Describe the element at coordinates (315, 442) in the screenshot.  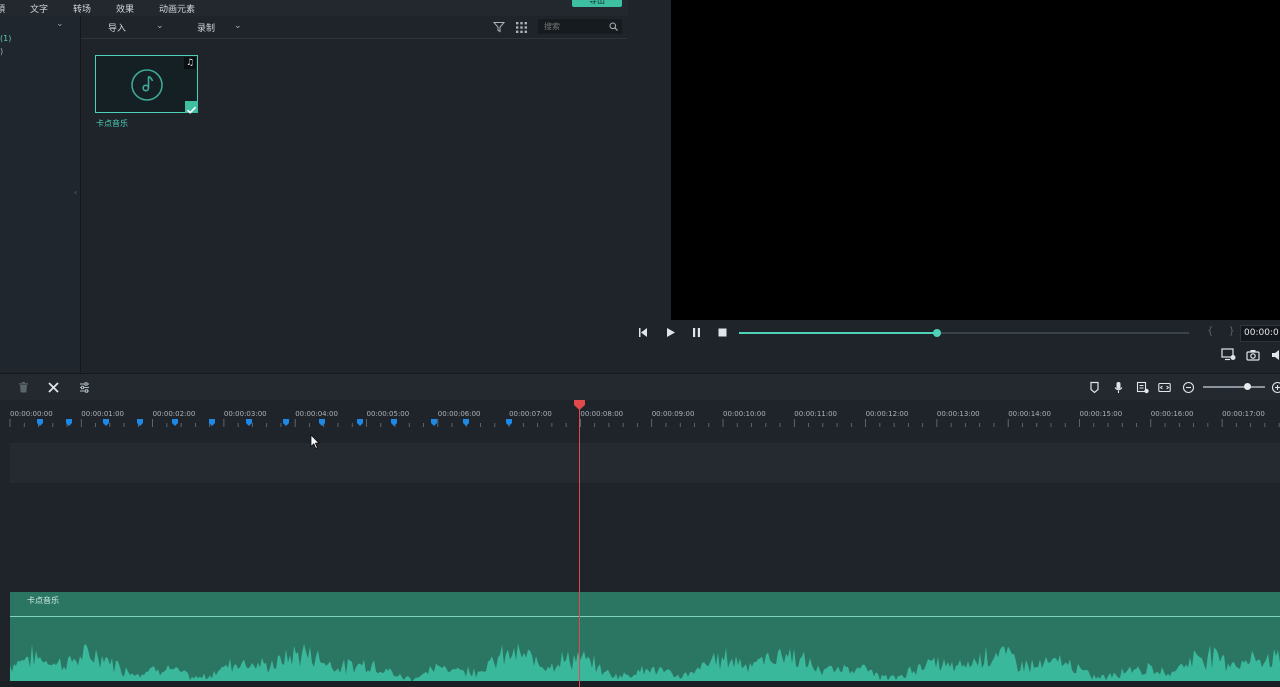
I see `mouse-cursor-icon` at that location.